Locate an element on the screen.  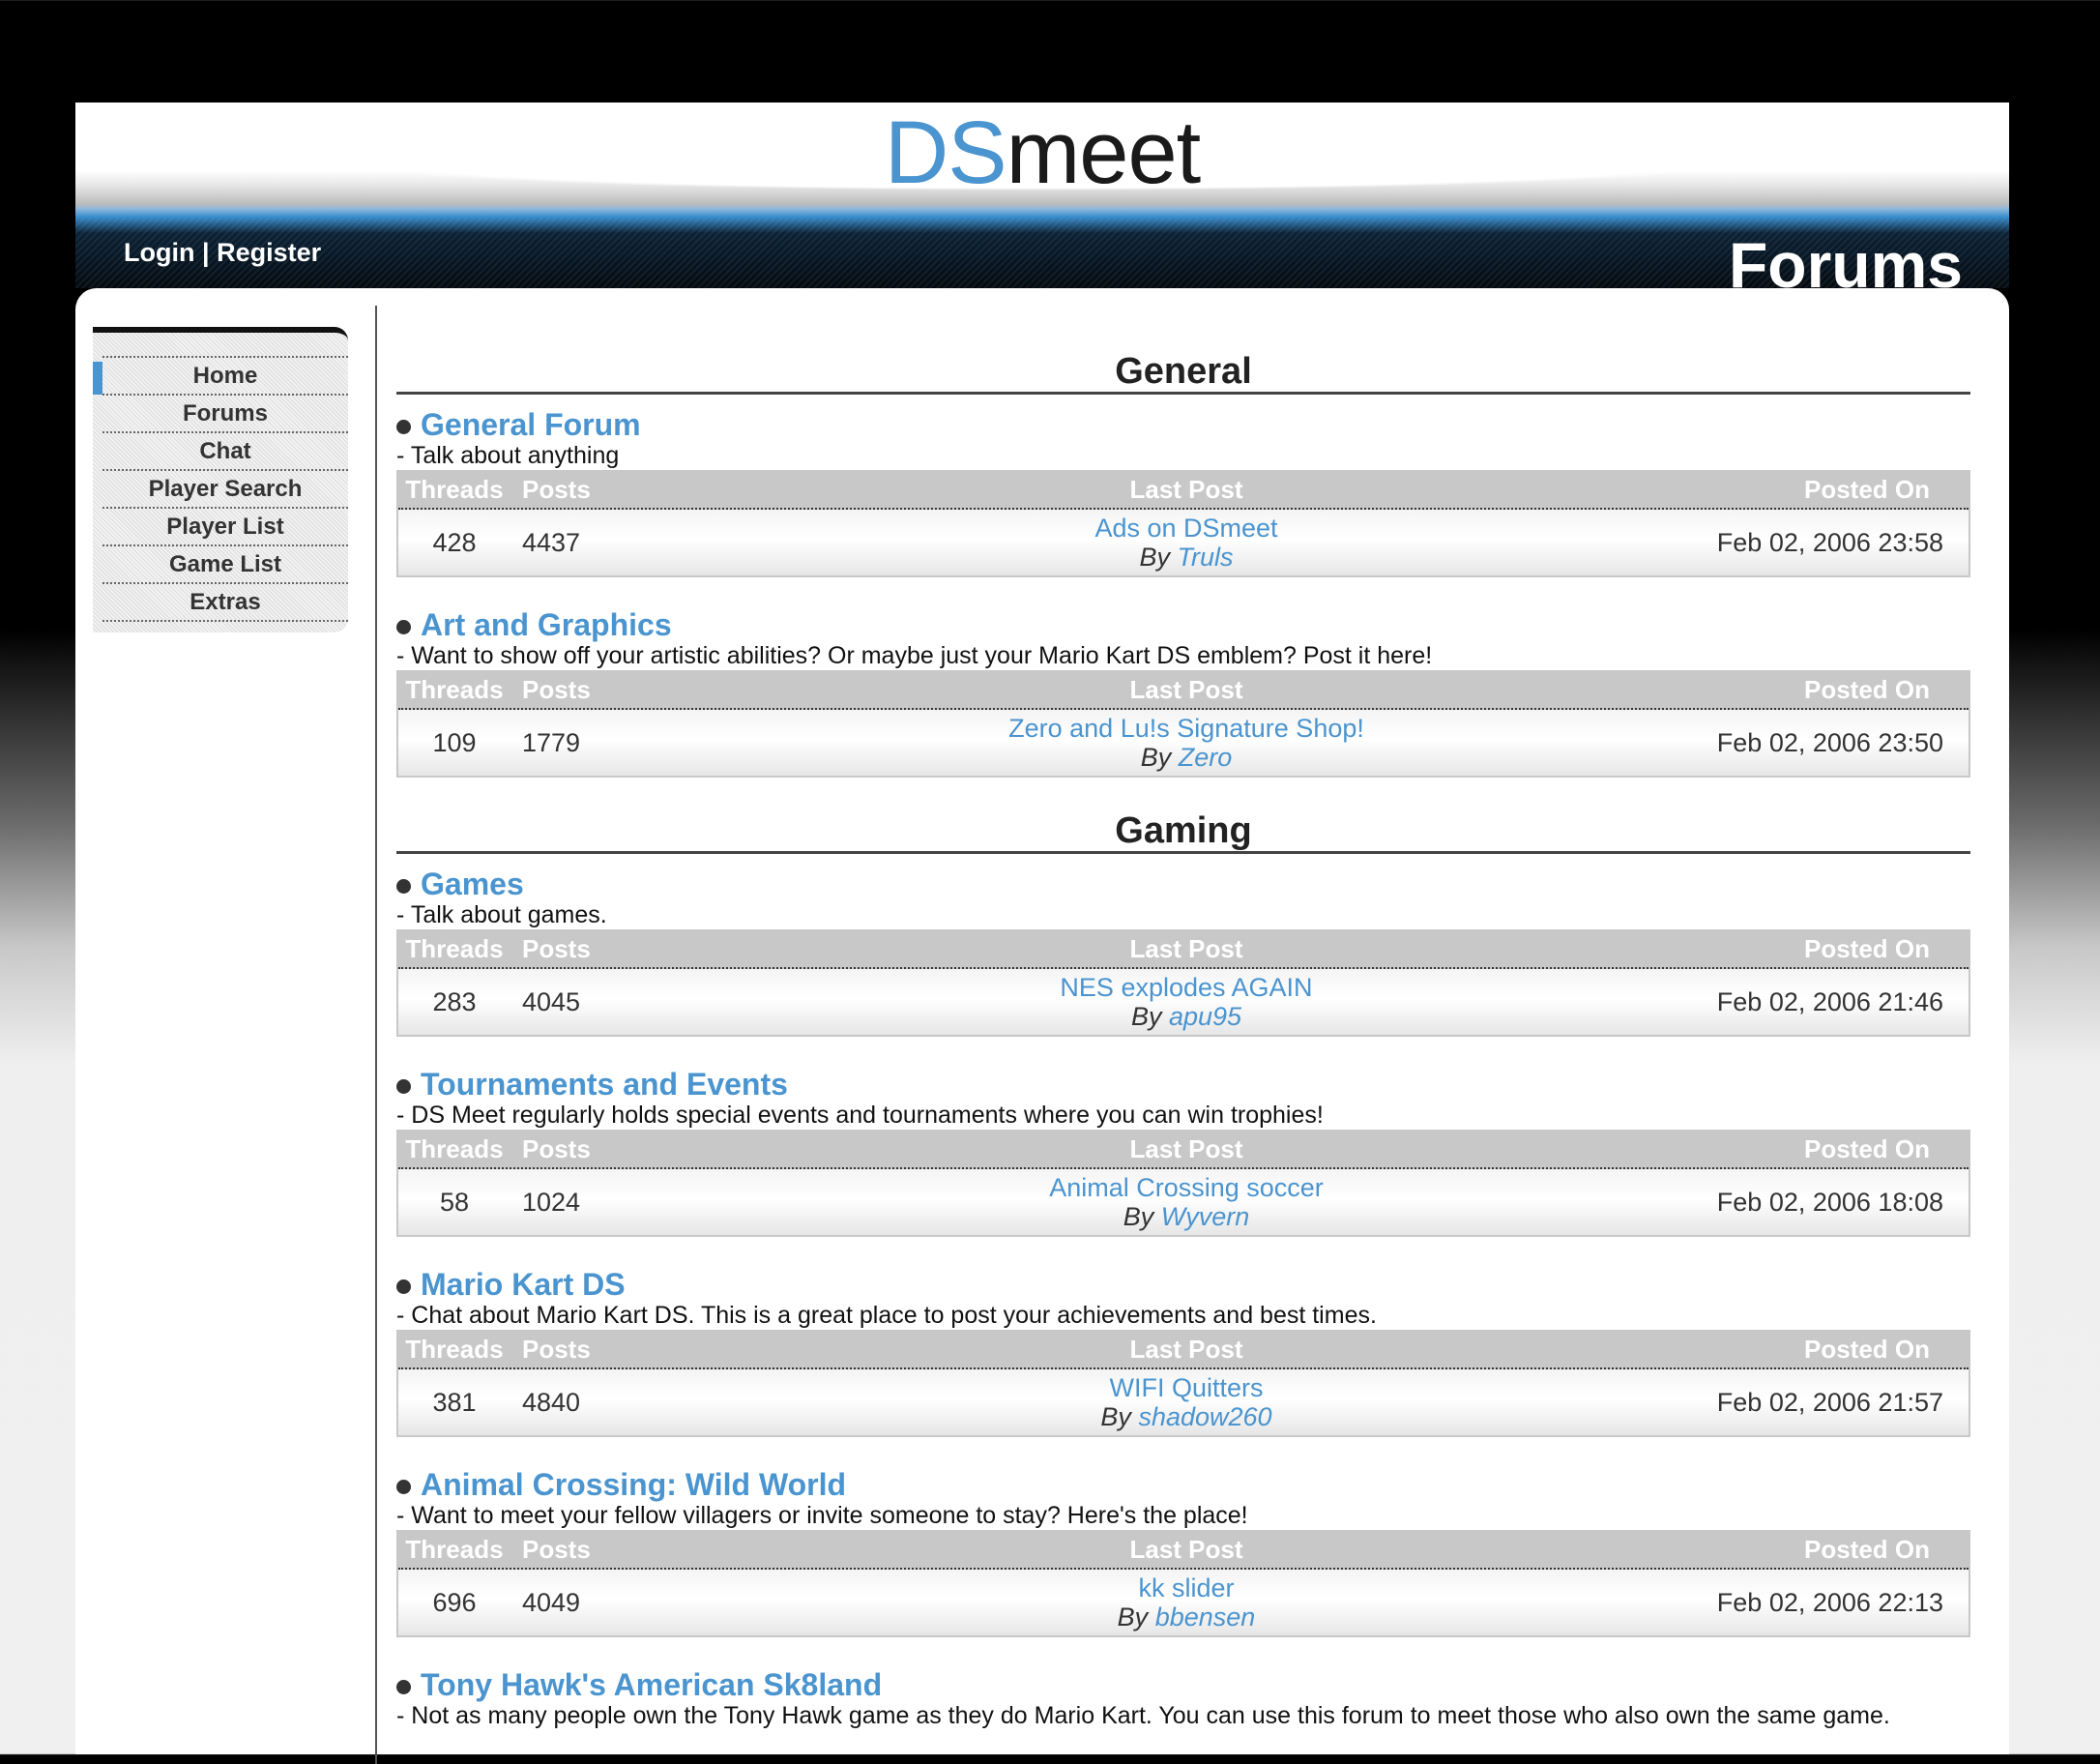
forum-name: Tournaments and Events is located at coordinates (604, 1084).